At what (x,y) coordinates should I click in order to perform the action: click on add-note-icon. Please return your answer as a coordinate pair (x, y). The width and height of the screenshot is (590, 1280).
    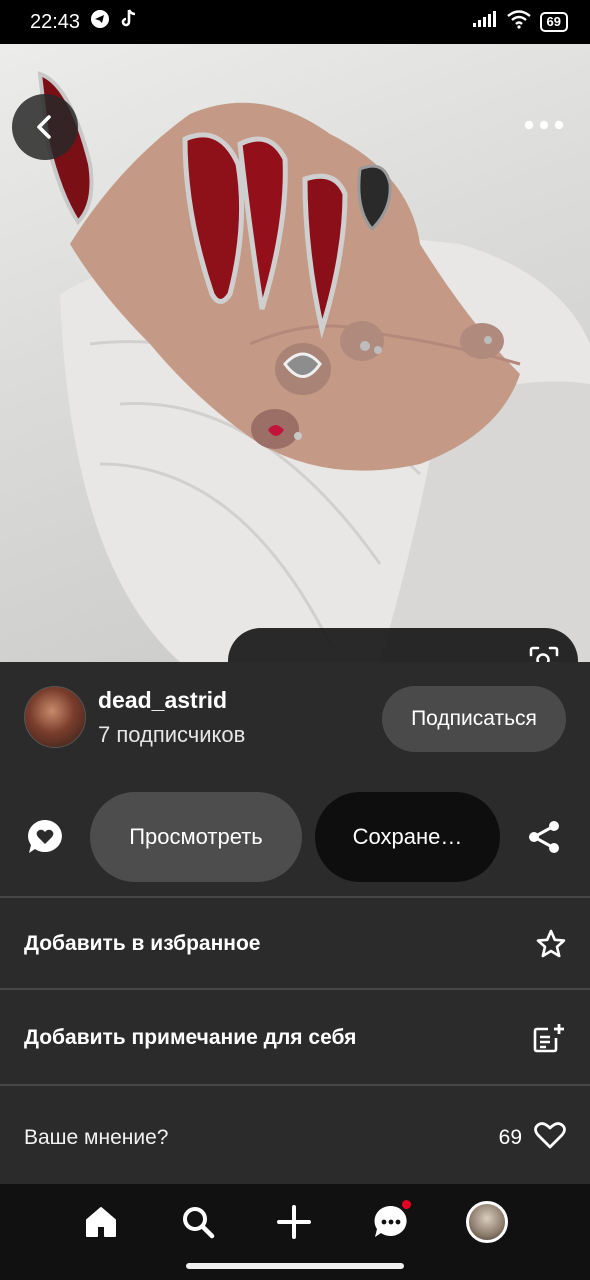
    Looking at the image, I should click on (549, 1038).